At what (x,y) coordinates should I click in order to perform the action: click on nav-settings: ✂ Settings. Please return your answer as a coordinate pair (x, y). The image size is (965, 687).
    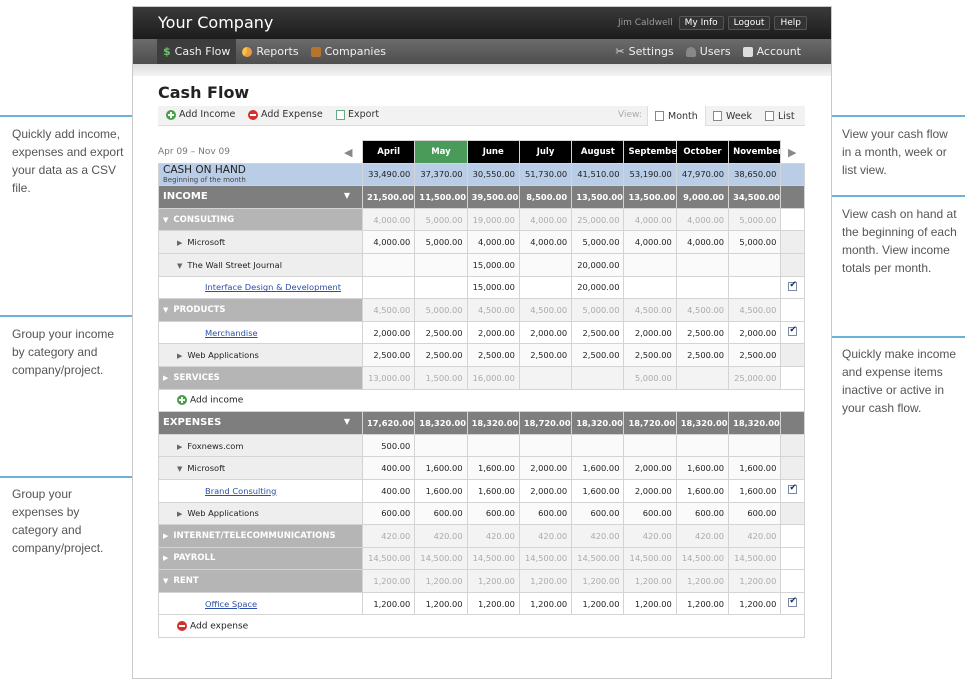
    Looking at the image, I should click on (644, 51).